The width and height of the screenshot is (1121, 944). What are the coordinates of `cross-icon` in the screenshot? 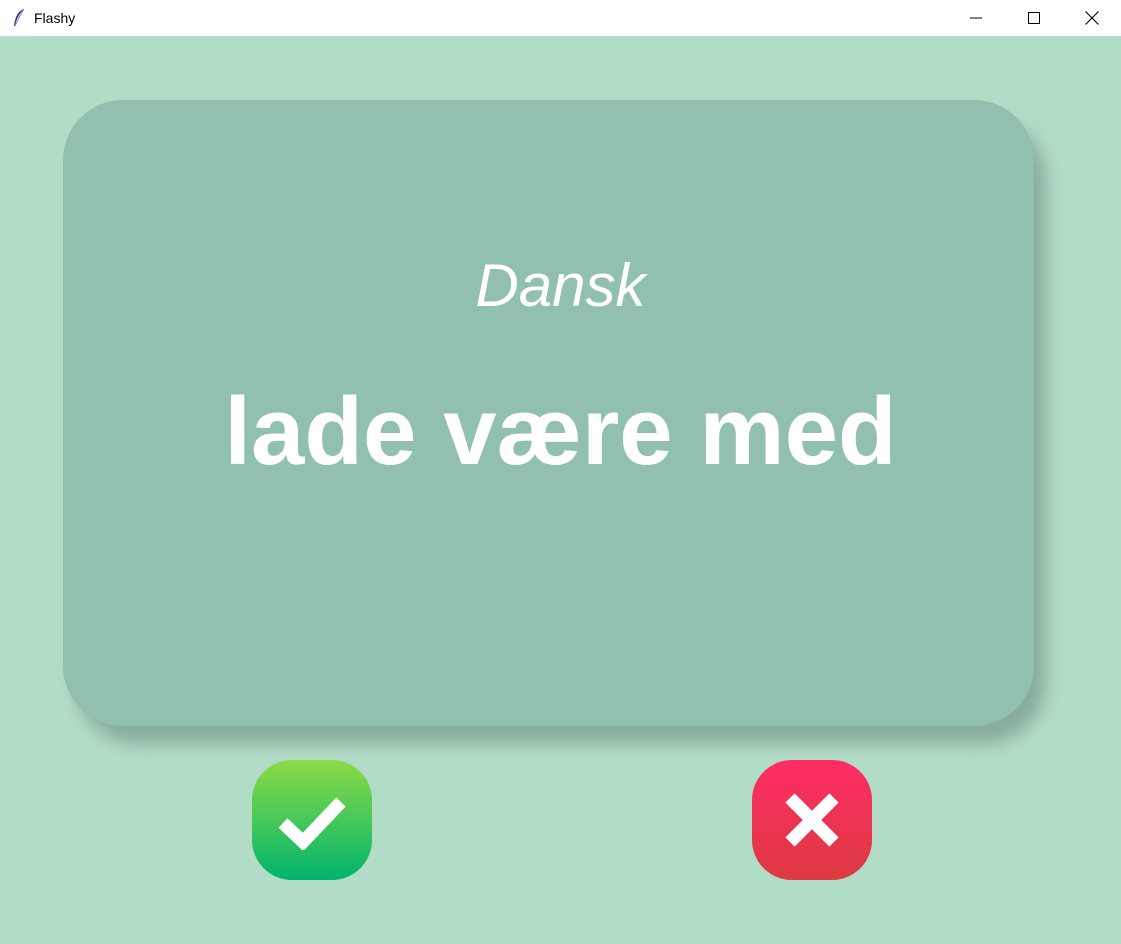 It's located at (812, 820).